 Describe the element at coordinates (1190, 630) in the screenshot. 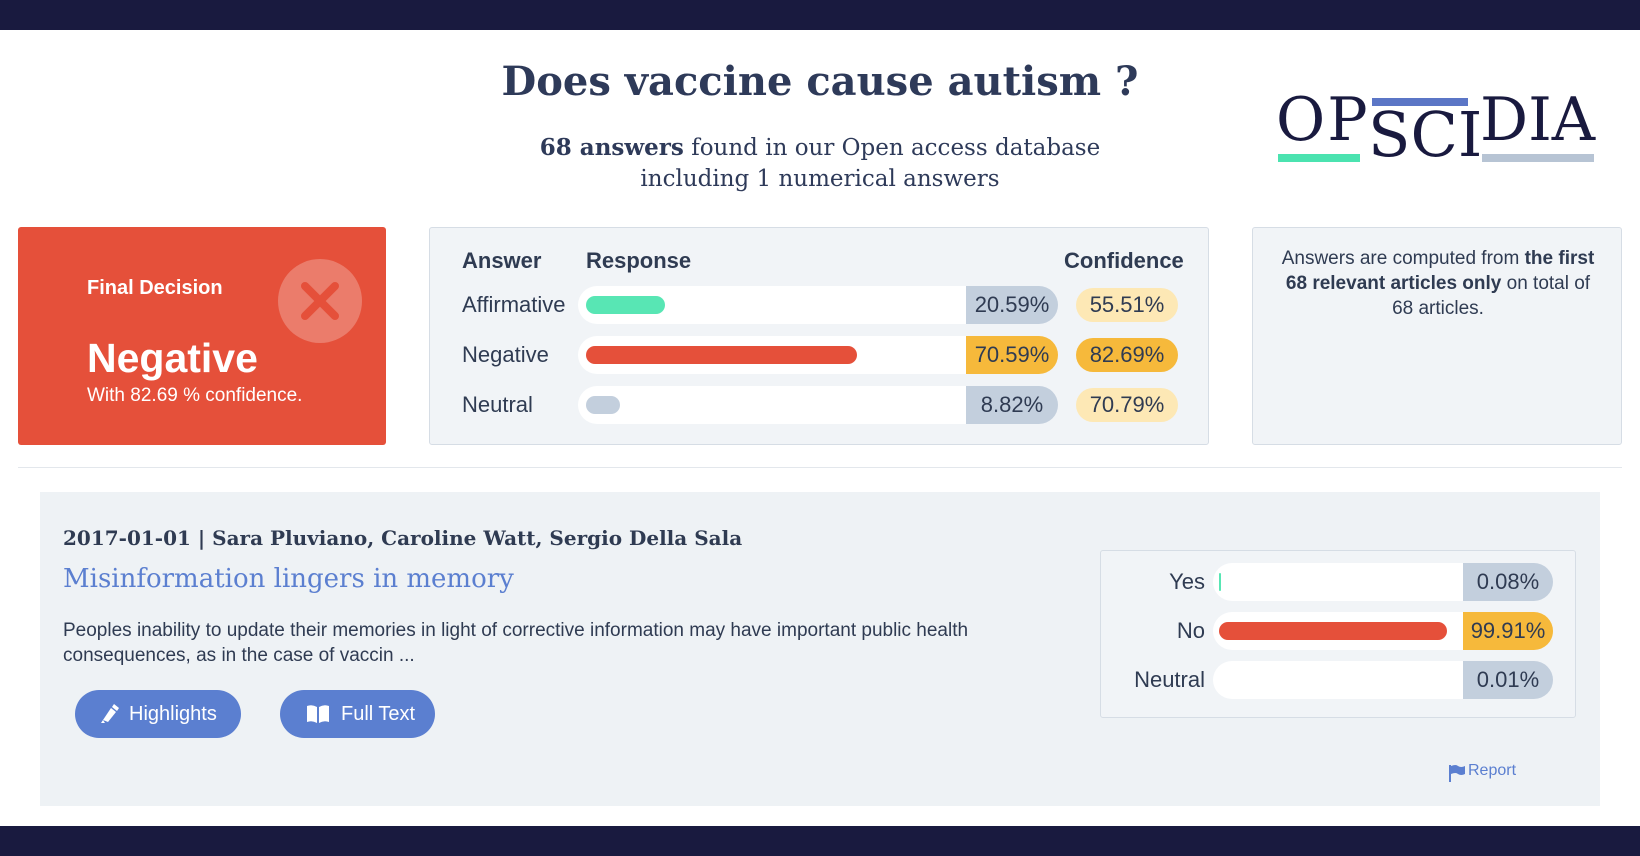

I see `score-label: No` at that location.